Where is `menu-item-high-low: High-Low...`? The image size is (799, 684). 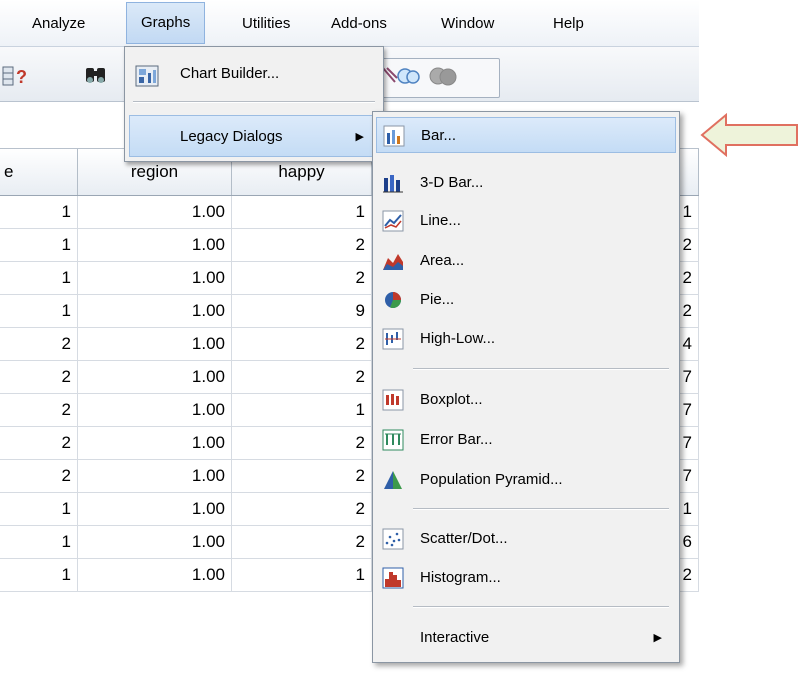 menu-item-high-low: High-Low... is located at coordinates (526, 339).